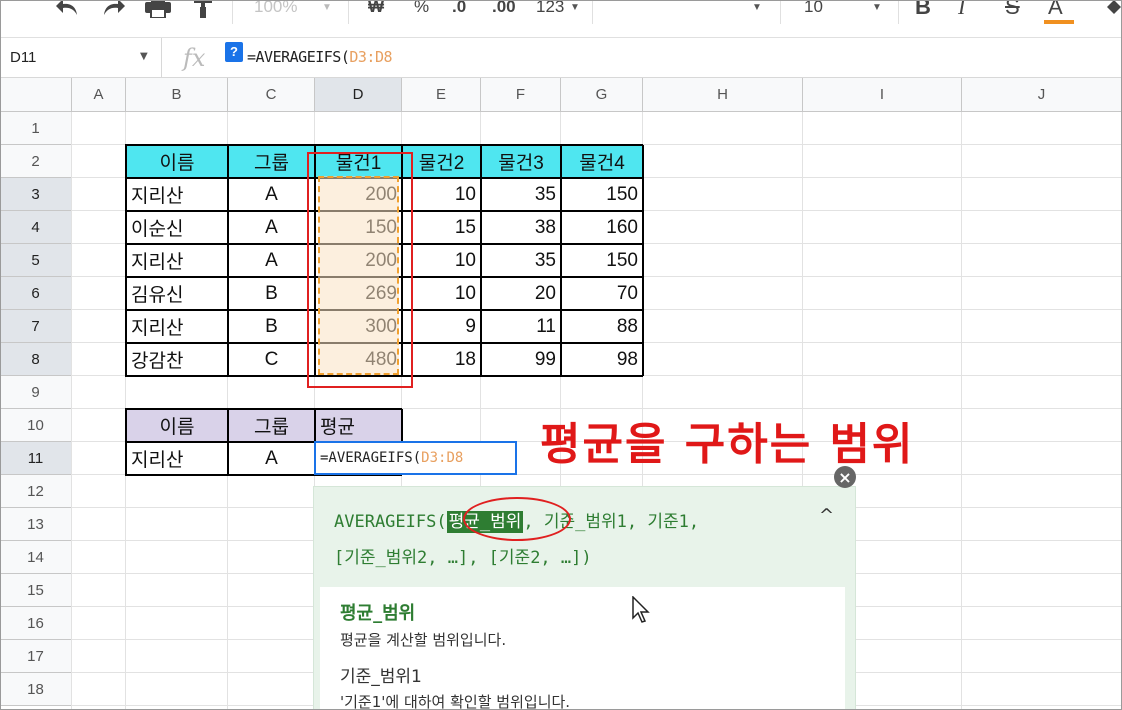  What do you see at coordinates (521, 227) in the screenshot?
I see `table1-cell: 38` at bounding box center [521, 227].